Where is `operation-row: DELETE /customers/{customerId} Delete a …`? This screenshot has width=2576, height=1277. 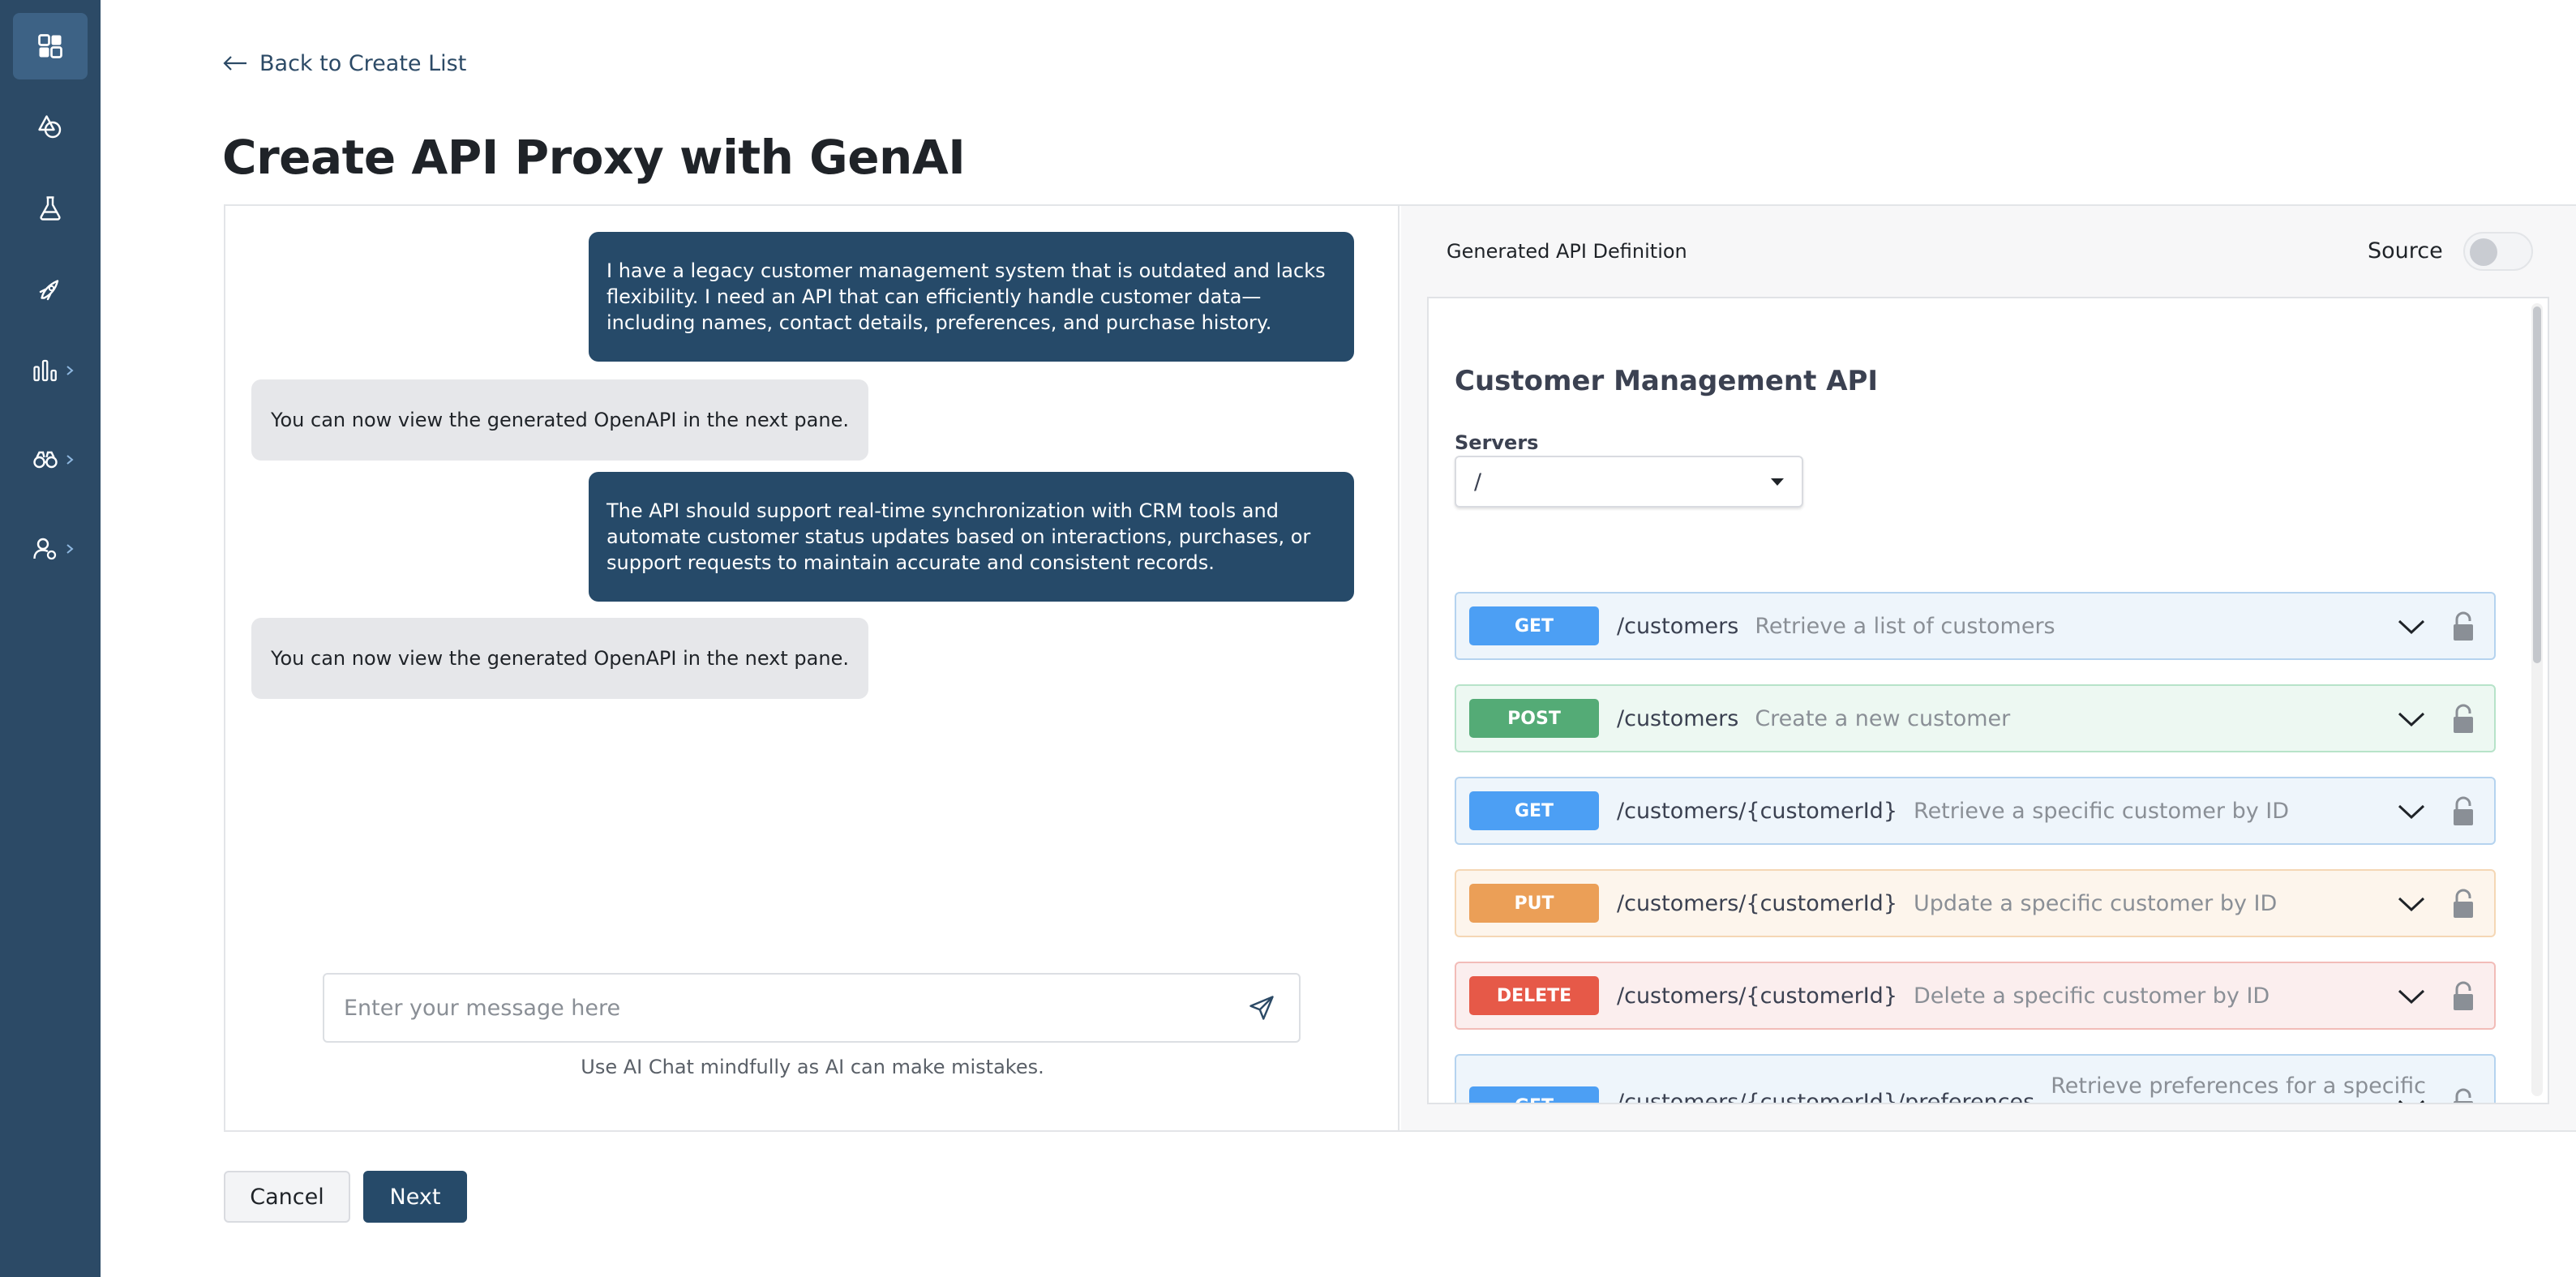
operation-row: DELETE /customers/{customerId} Delete a … is located at coordinates (1975, 996).